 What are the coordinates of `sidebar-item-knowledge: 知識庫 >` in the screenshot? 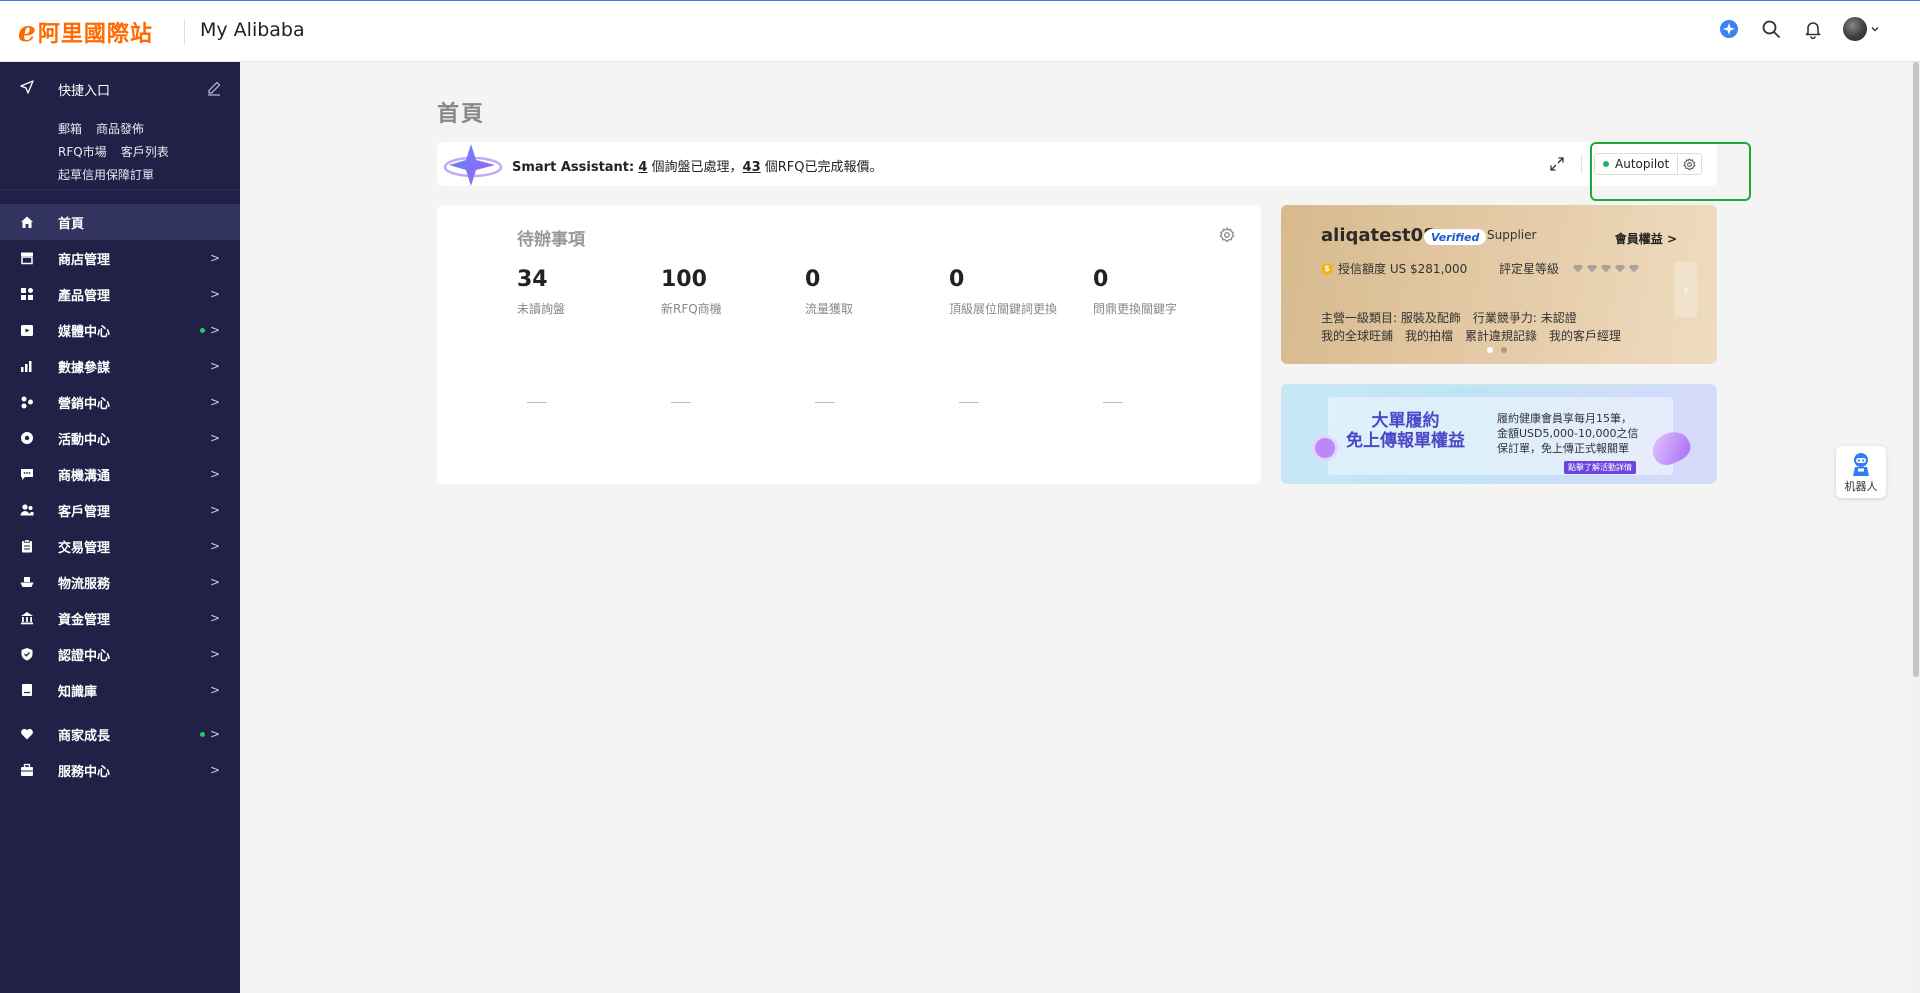 It's located at (120, 690).